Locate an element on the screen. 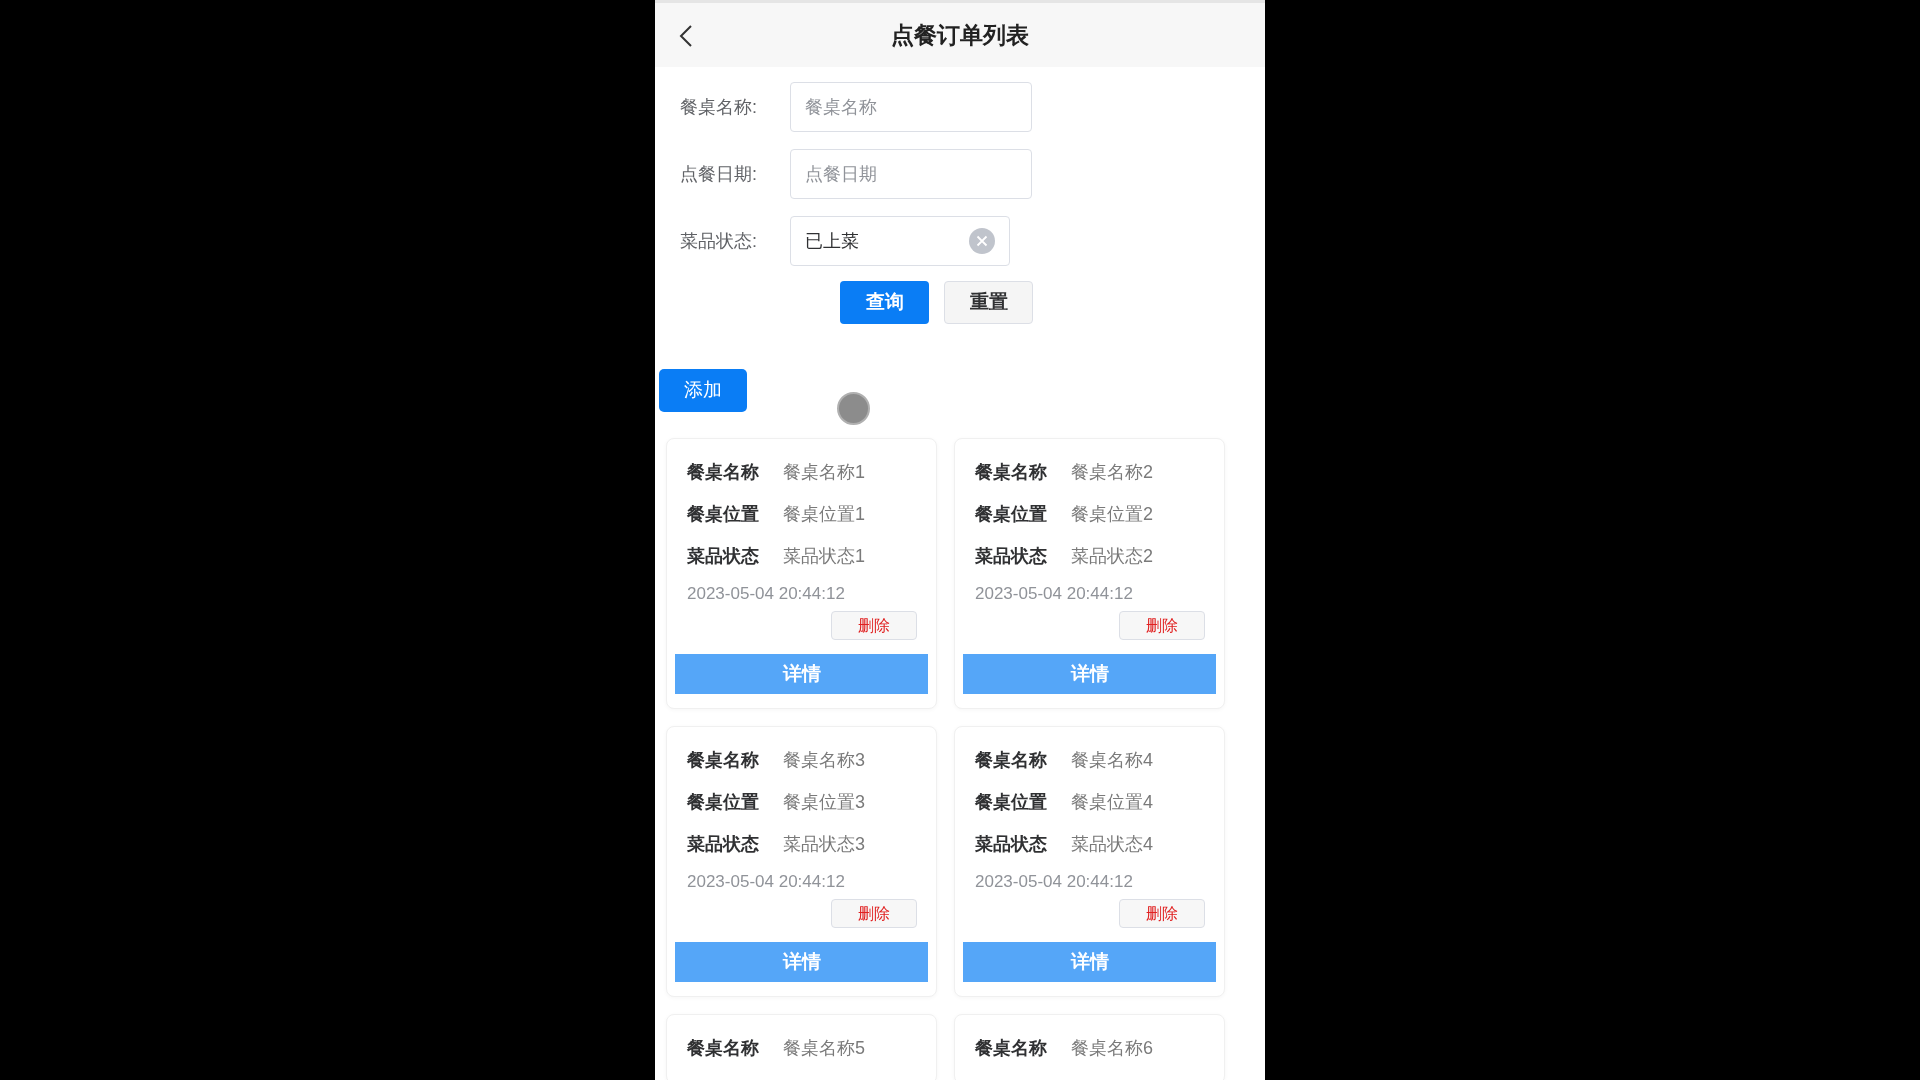  field-label: 菜品状态: is located at coordinates (719, 241).